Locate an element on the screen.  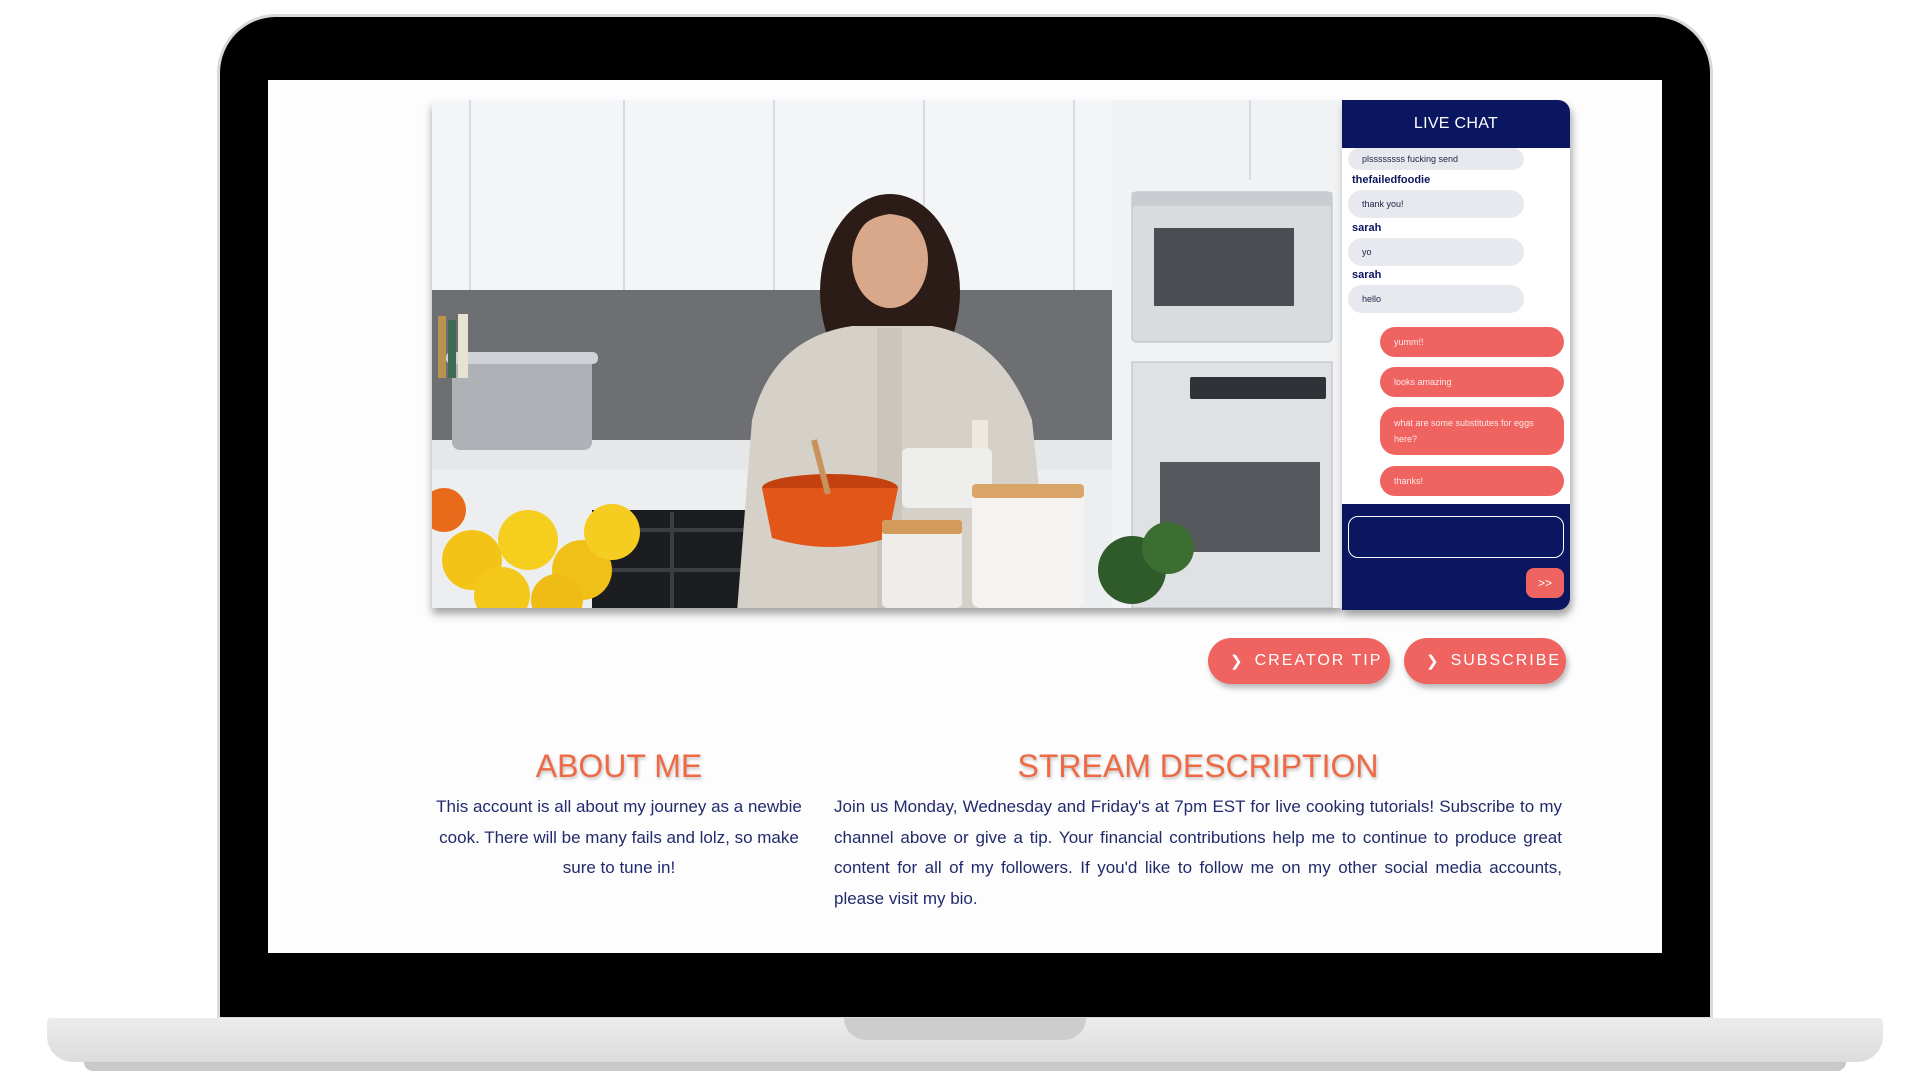
chat-message-outgoing: looks amazing is located at coordinates (1472, 382).